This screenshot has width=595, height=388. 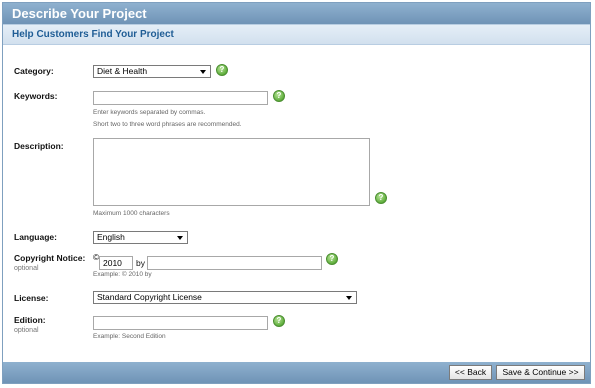 What do you see at coordinates (234, 263) in the screenshot?
I see `copyright-owner-input` at bounding box center [234, 263].